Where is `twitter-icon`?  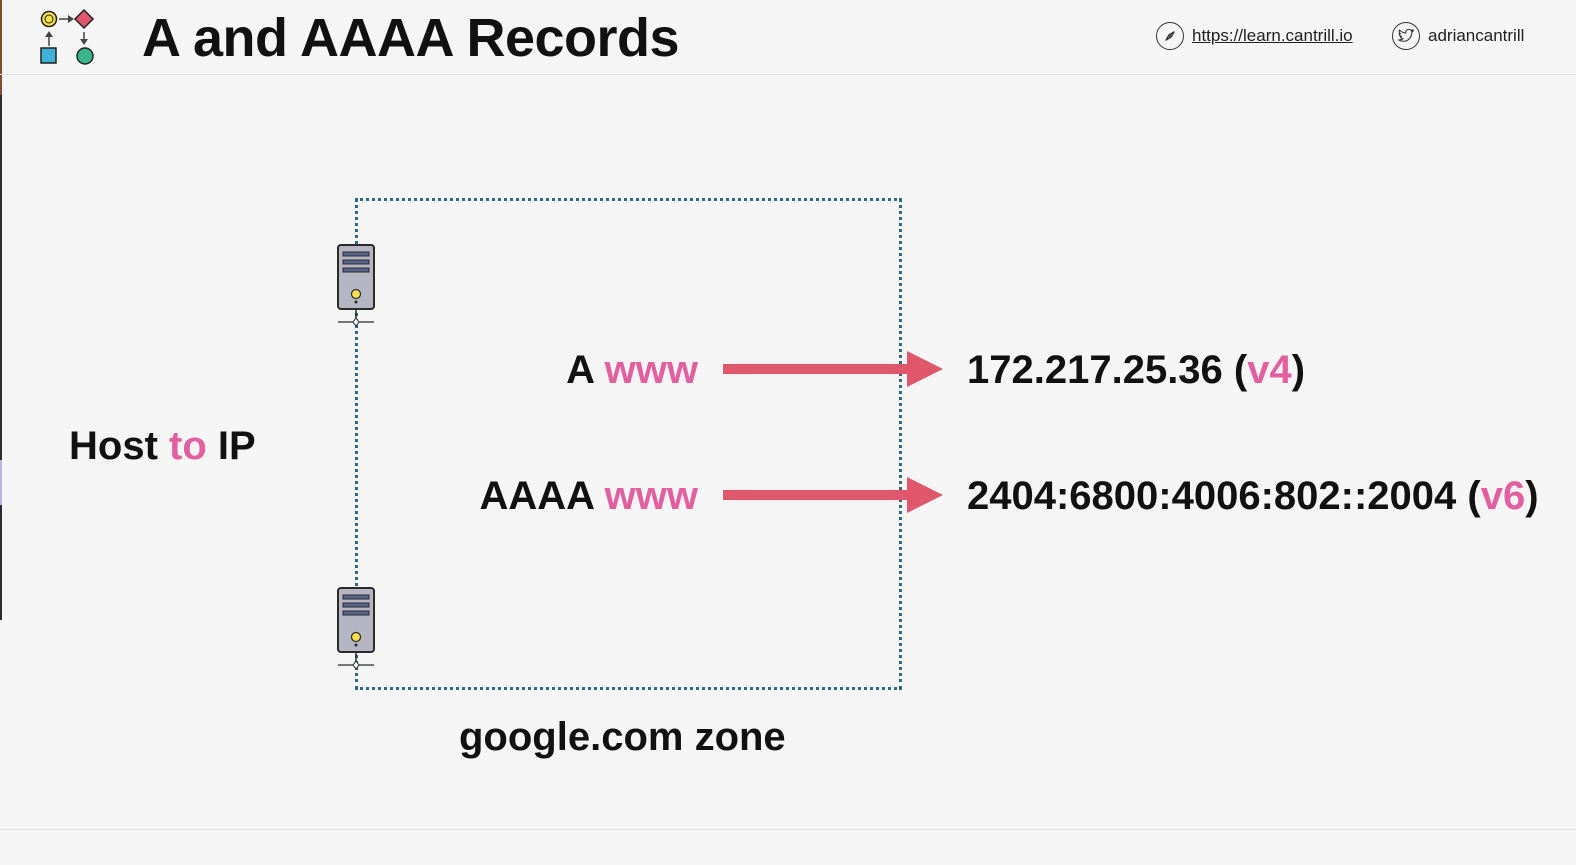 twitter-icon is located at coordinates (1406, 36).